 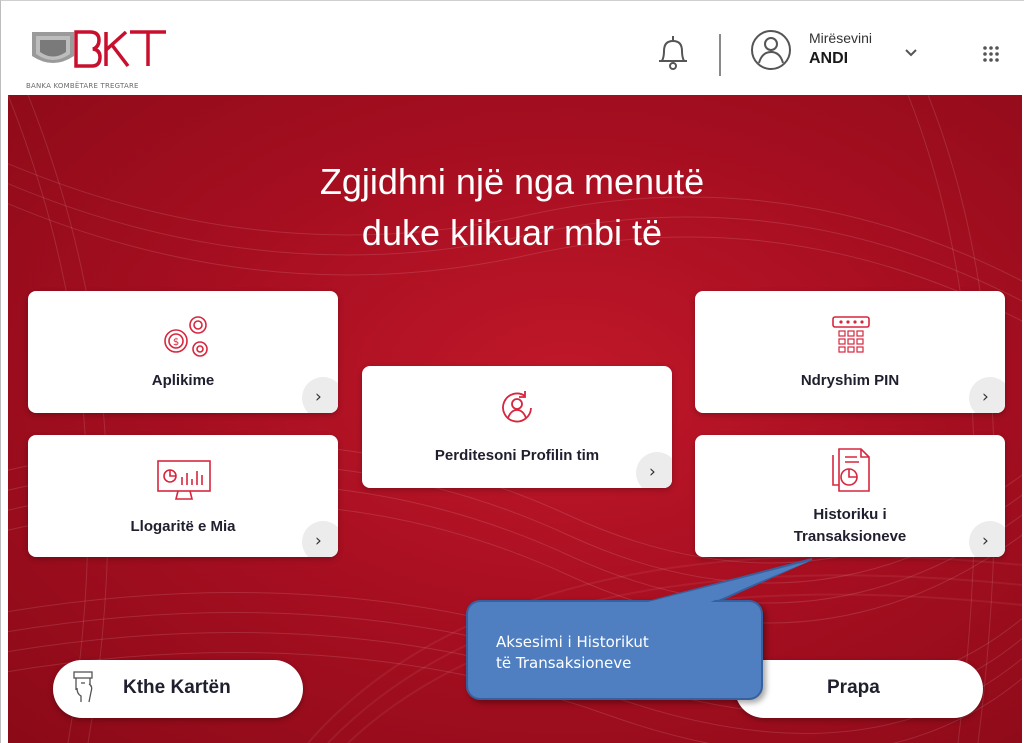 What do you see at coordinates (829, 58) in the screenshot?
I see `user-name: ANDI` at bounding box center [829, 58].